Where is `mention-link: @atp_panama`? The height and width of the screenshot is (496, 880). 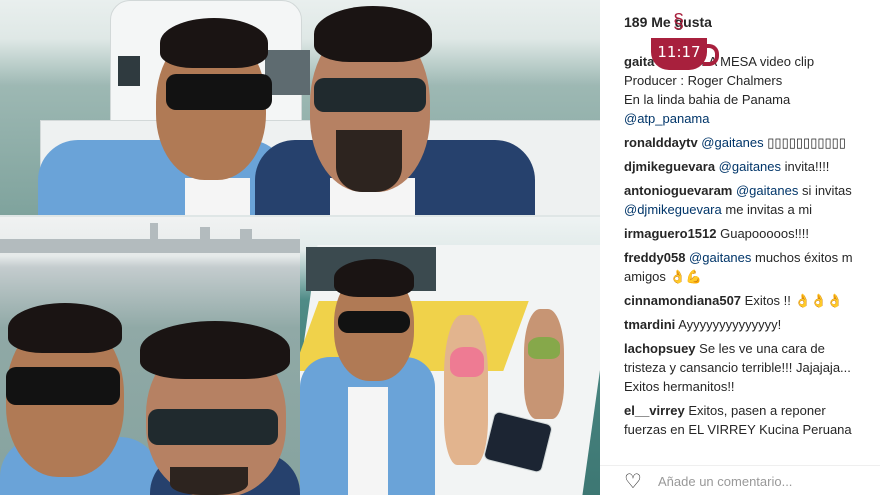 mention-link: @atp_panama is located at coordinates (666, 118).